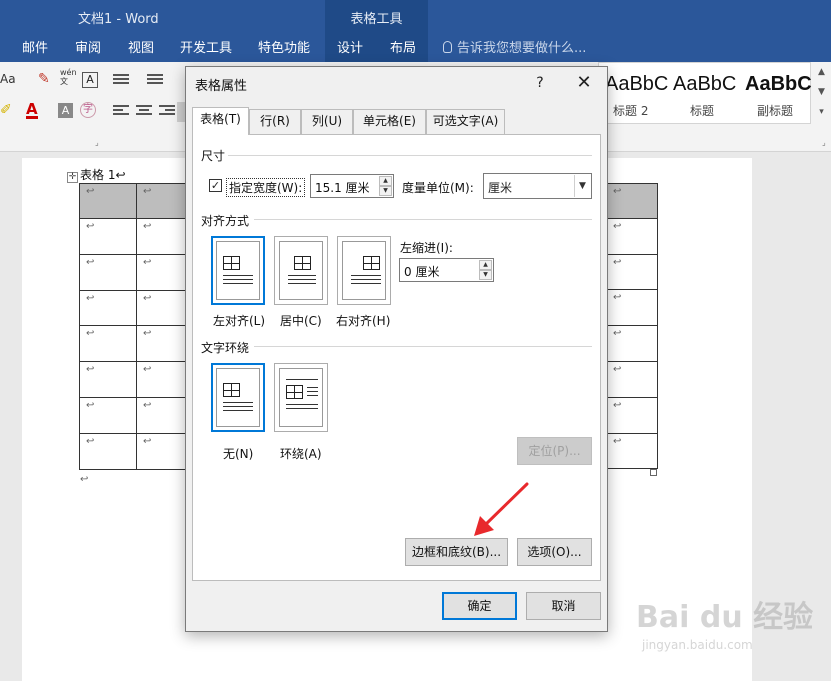  I want to click on align-left-icon, so click(121, 112).